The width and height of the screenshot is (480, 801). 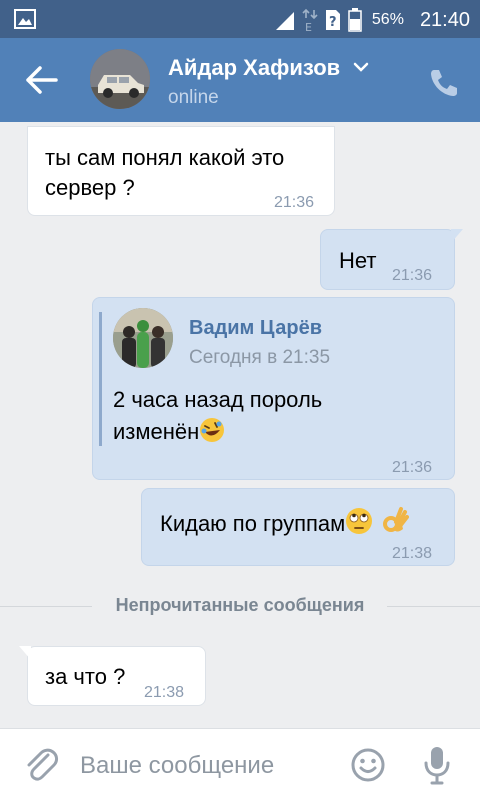 I want to click on chevron-down-icon, so click(x=361, y=67).